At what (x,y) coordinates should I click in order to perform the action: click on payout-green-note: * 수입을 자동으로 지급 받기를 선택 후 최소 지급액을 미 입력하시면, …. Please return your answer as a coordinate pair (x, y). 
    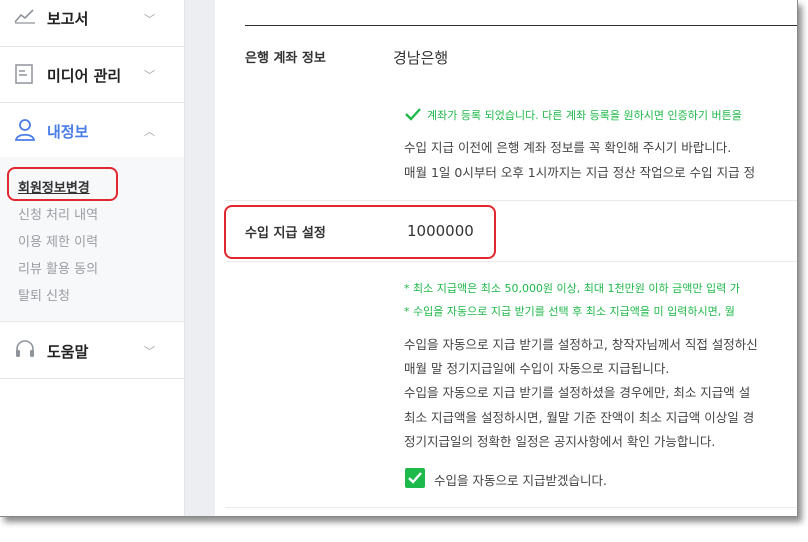
    Looking at the image, I should click on (569, 311).